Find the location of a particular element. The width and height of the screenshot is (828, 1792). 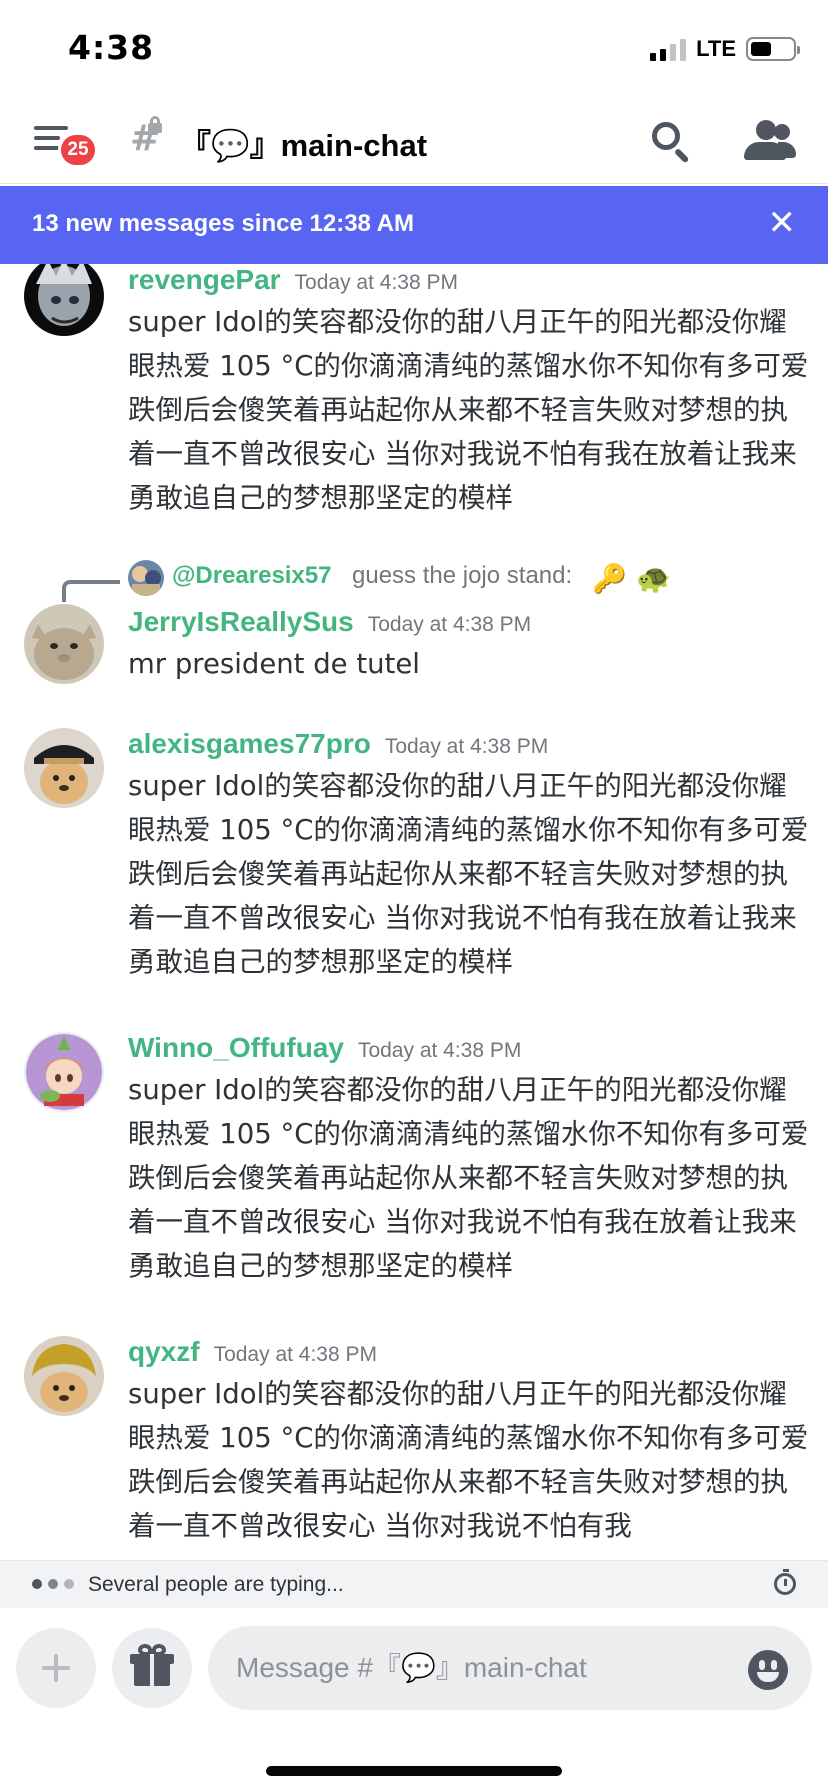

reply-text: guess the jojo stand: is located at coordinates (462, 575).